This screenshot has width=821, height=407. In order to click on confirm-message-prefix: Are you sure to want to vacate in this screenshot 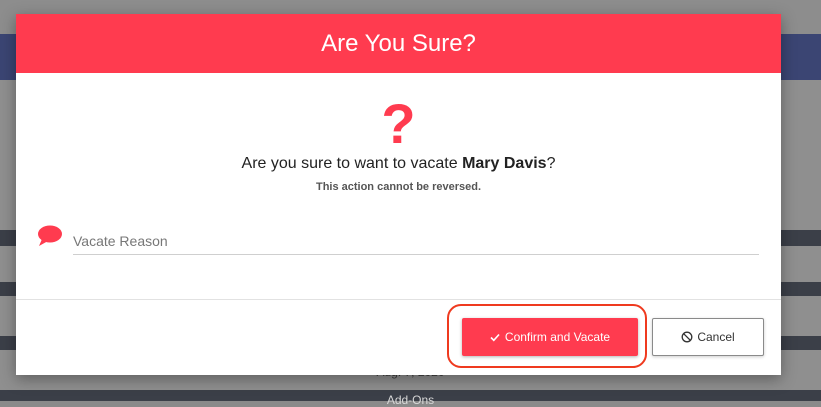, I will do `click(352, 163)`.